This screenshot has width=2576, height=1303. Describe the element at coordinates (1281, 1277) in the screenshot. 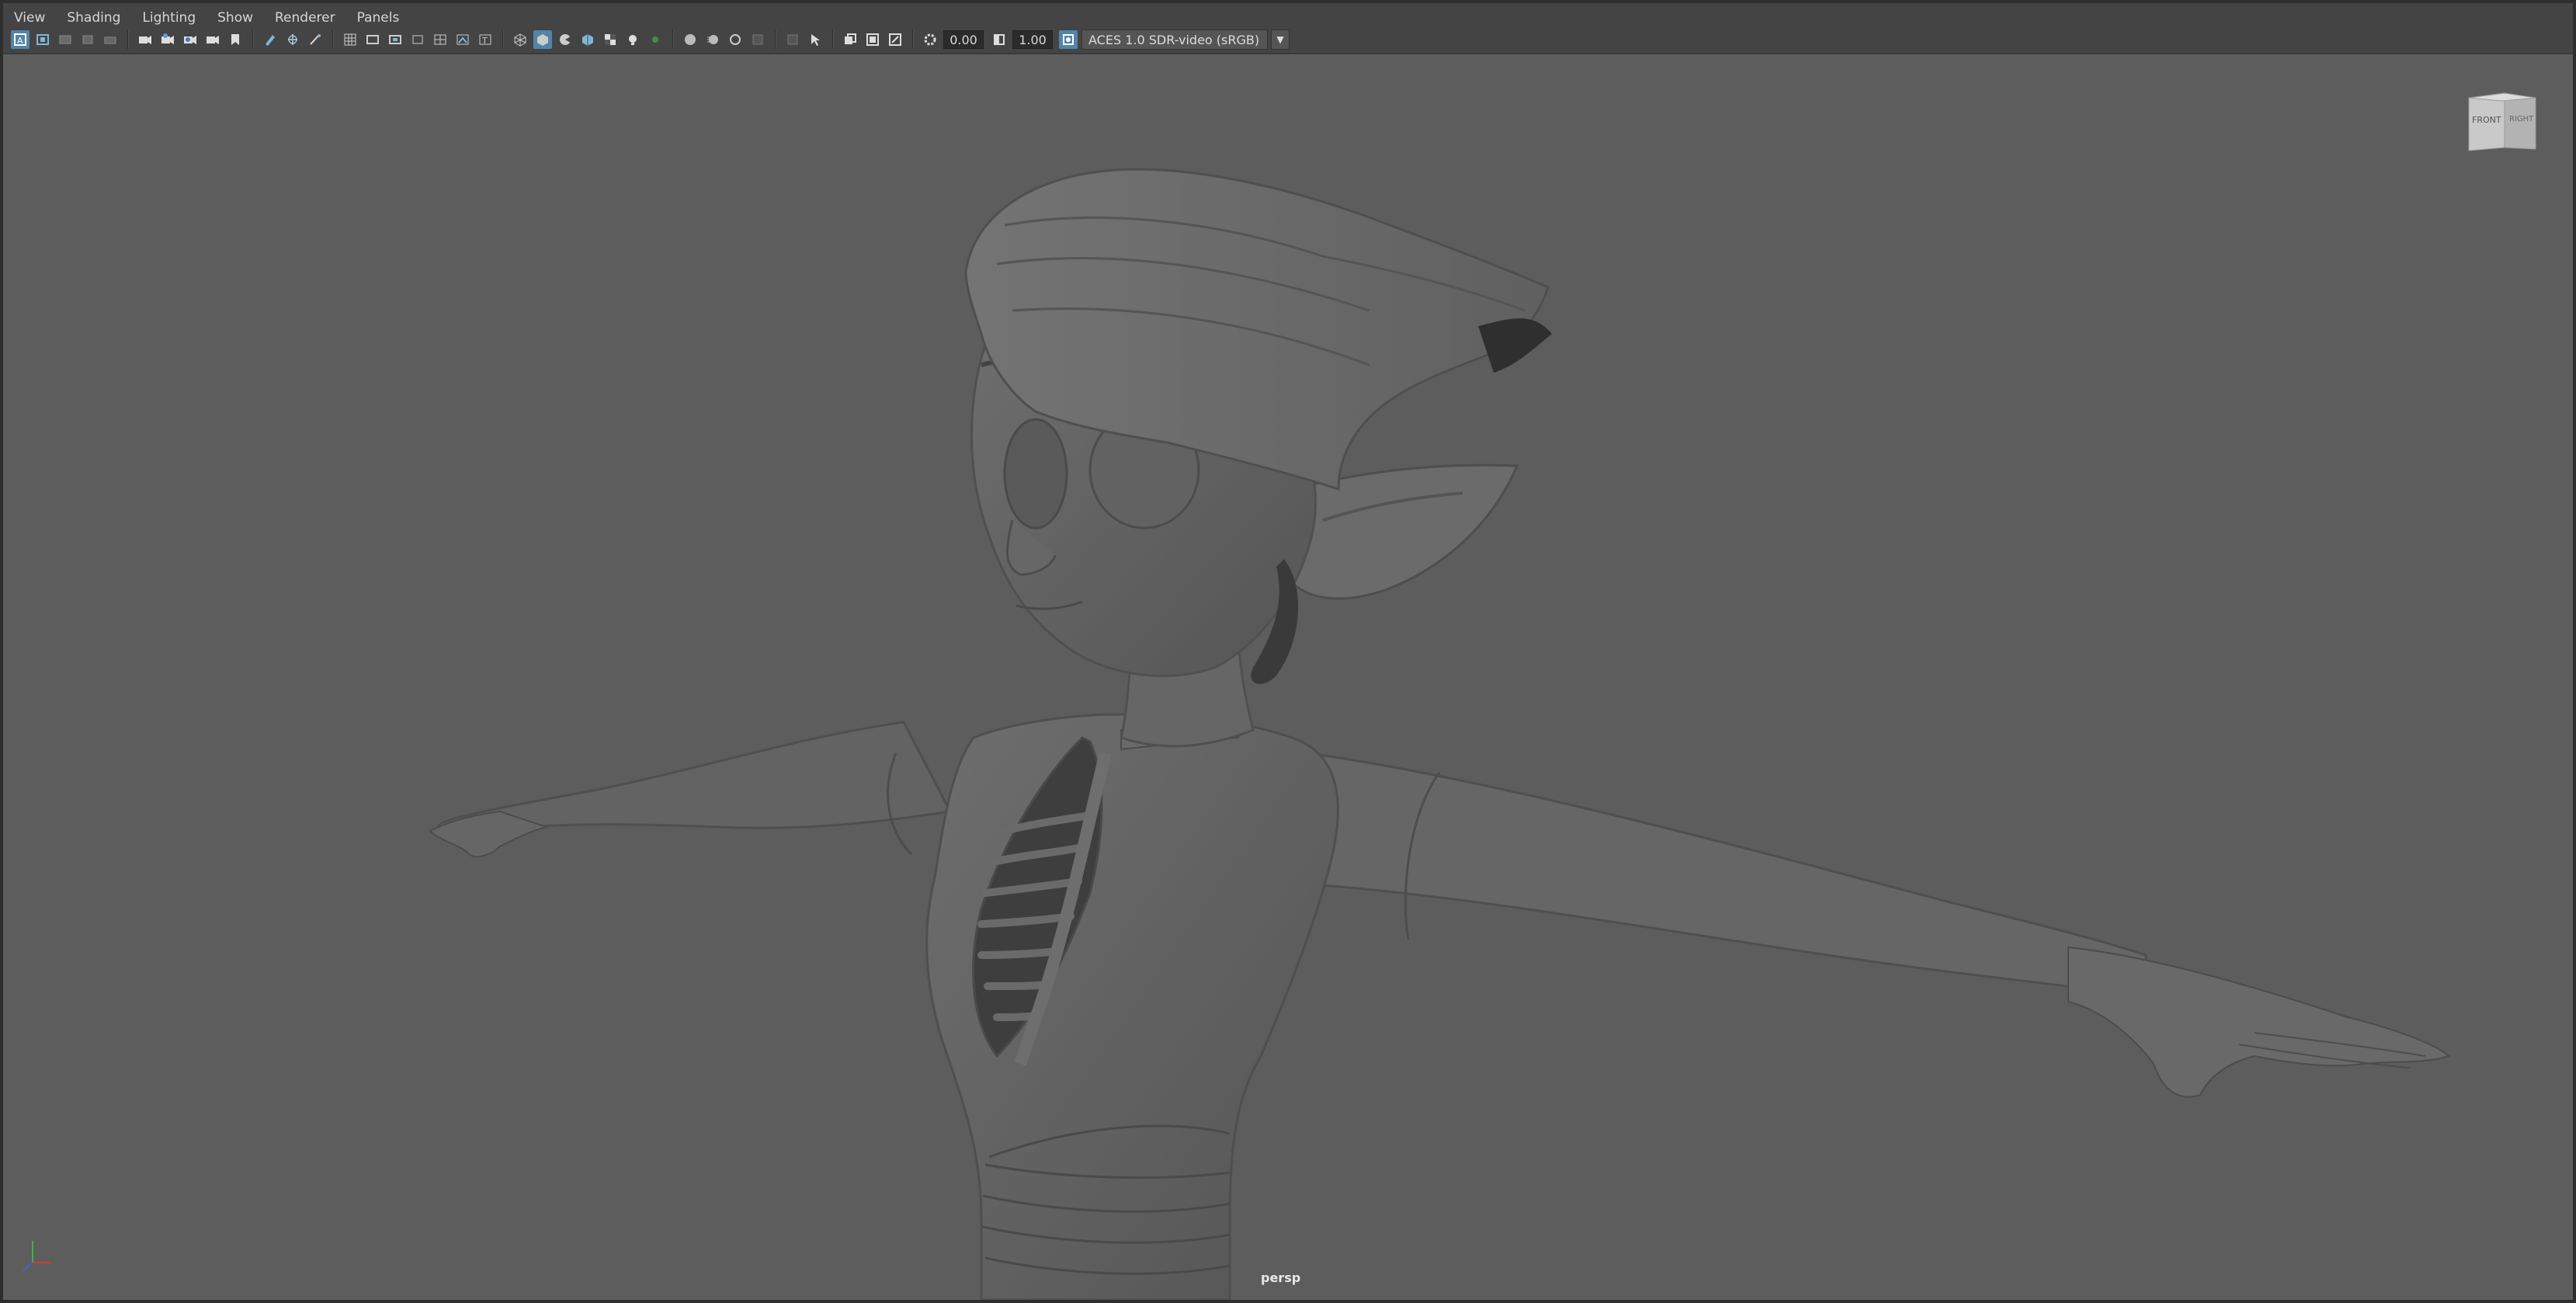

I see `camera-name-label: persp` at that location.